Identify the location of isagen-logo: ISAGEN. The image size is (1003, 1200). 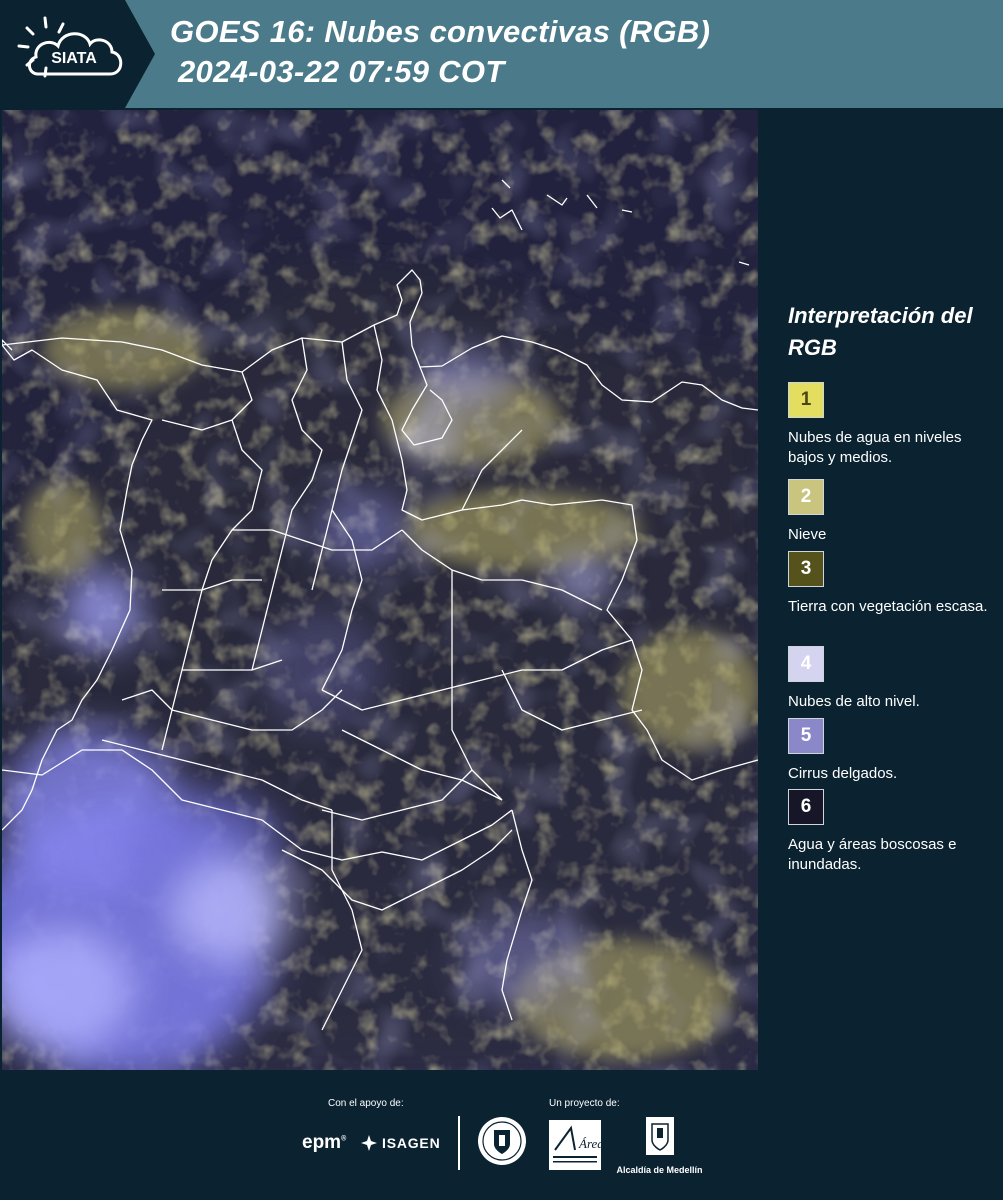
(400, 1143).